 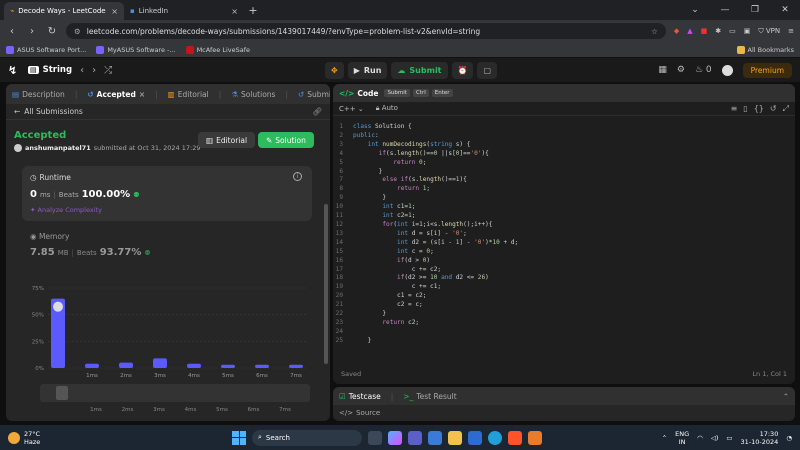 I want to click on prev-problem-icon: ‹, so click(x=82, y=70).